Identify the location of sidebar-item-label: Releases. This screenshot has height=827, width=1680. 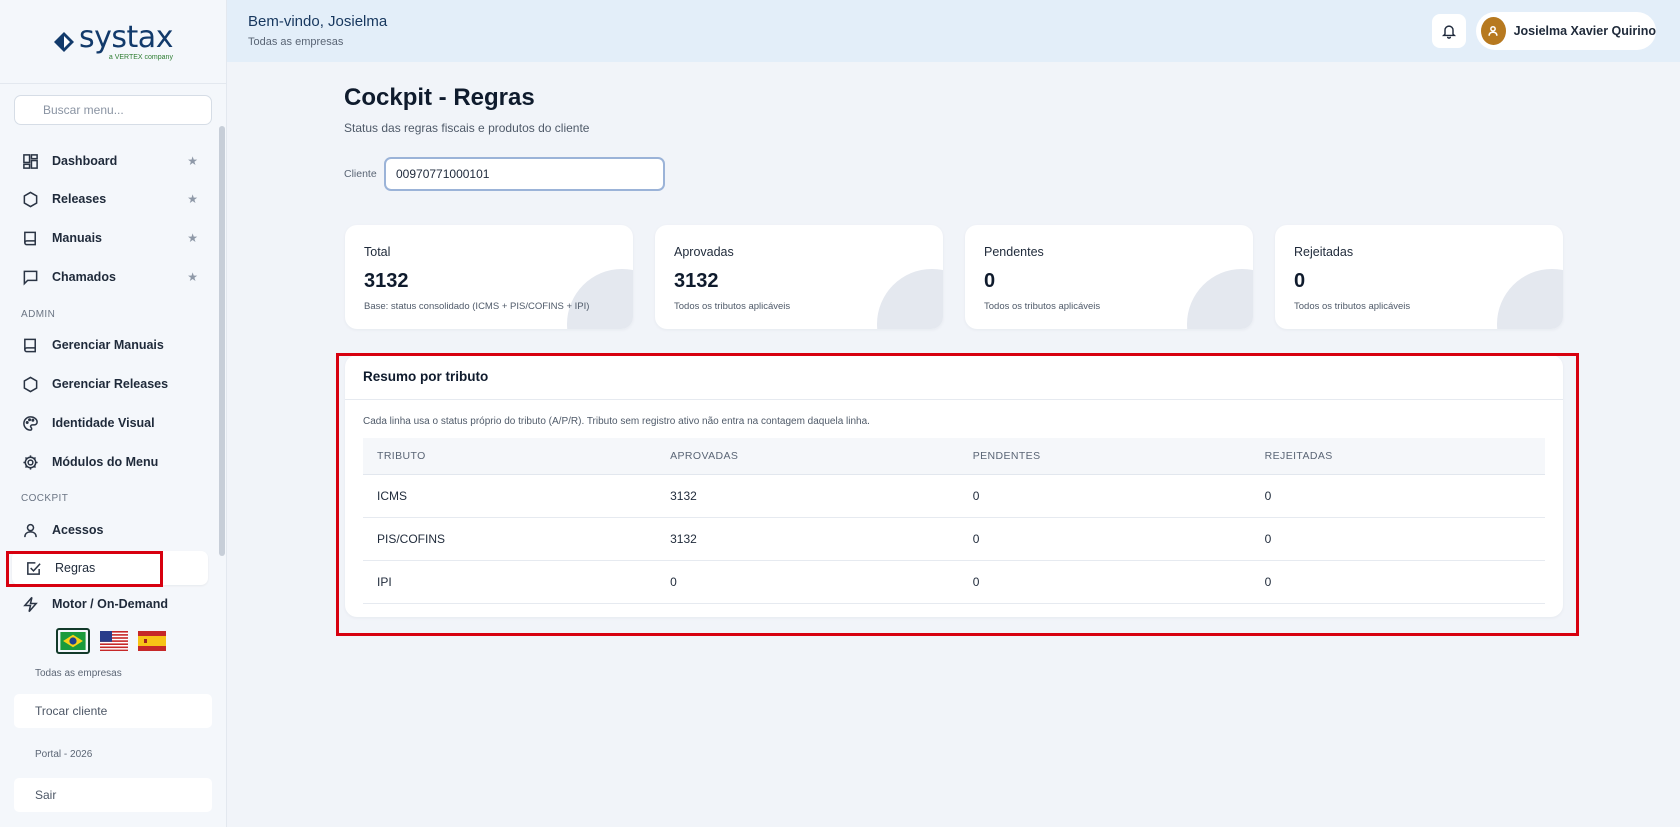
(79, 199).